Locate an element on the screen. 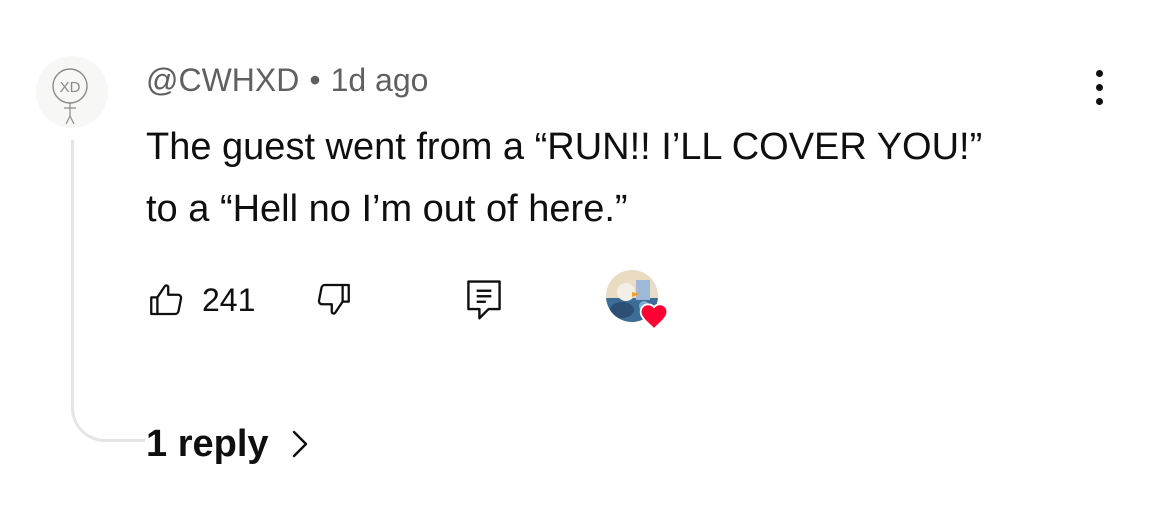 The height and width of the screenshot is (514, 1170). comment-meta: @CWHXD • 1d ago is located at coordinates (287, 80).